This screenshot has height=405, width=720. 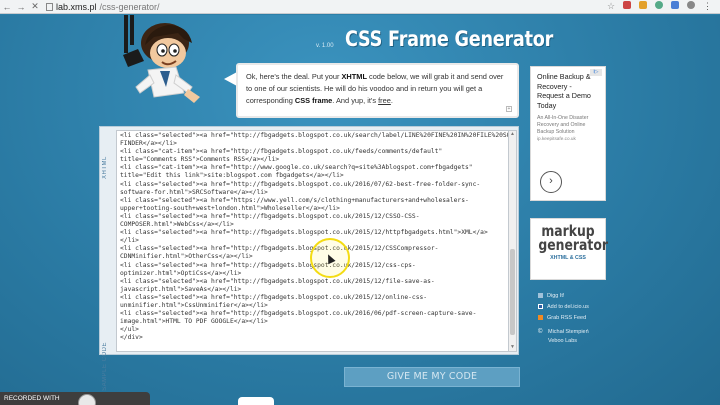 I want to click on rss-icon, so click(x=540, y=317).